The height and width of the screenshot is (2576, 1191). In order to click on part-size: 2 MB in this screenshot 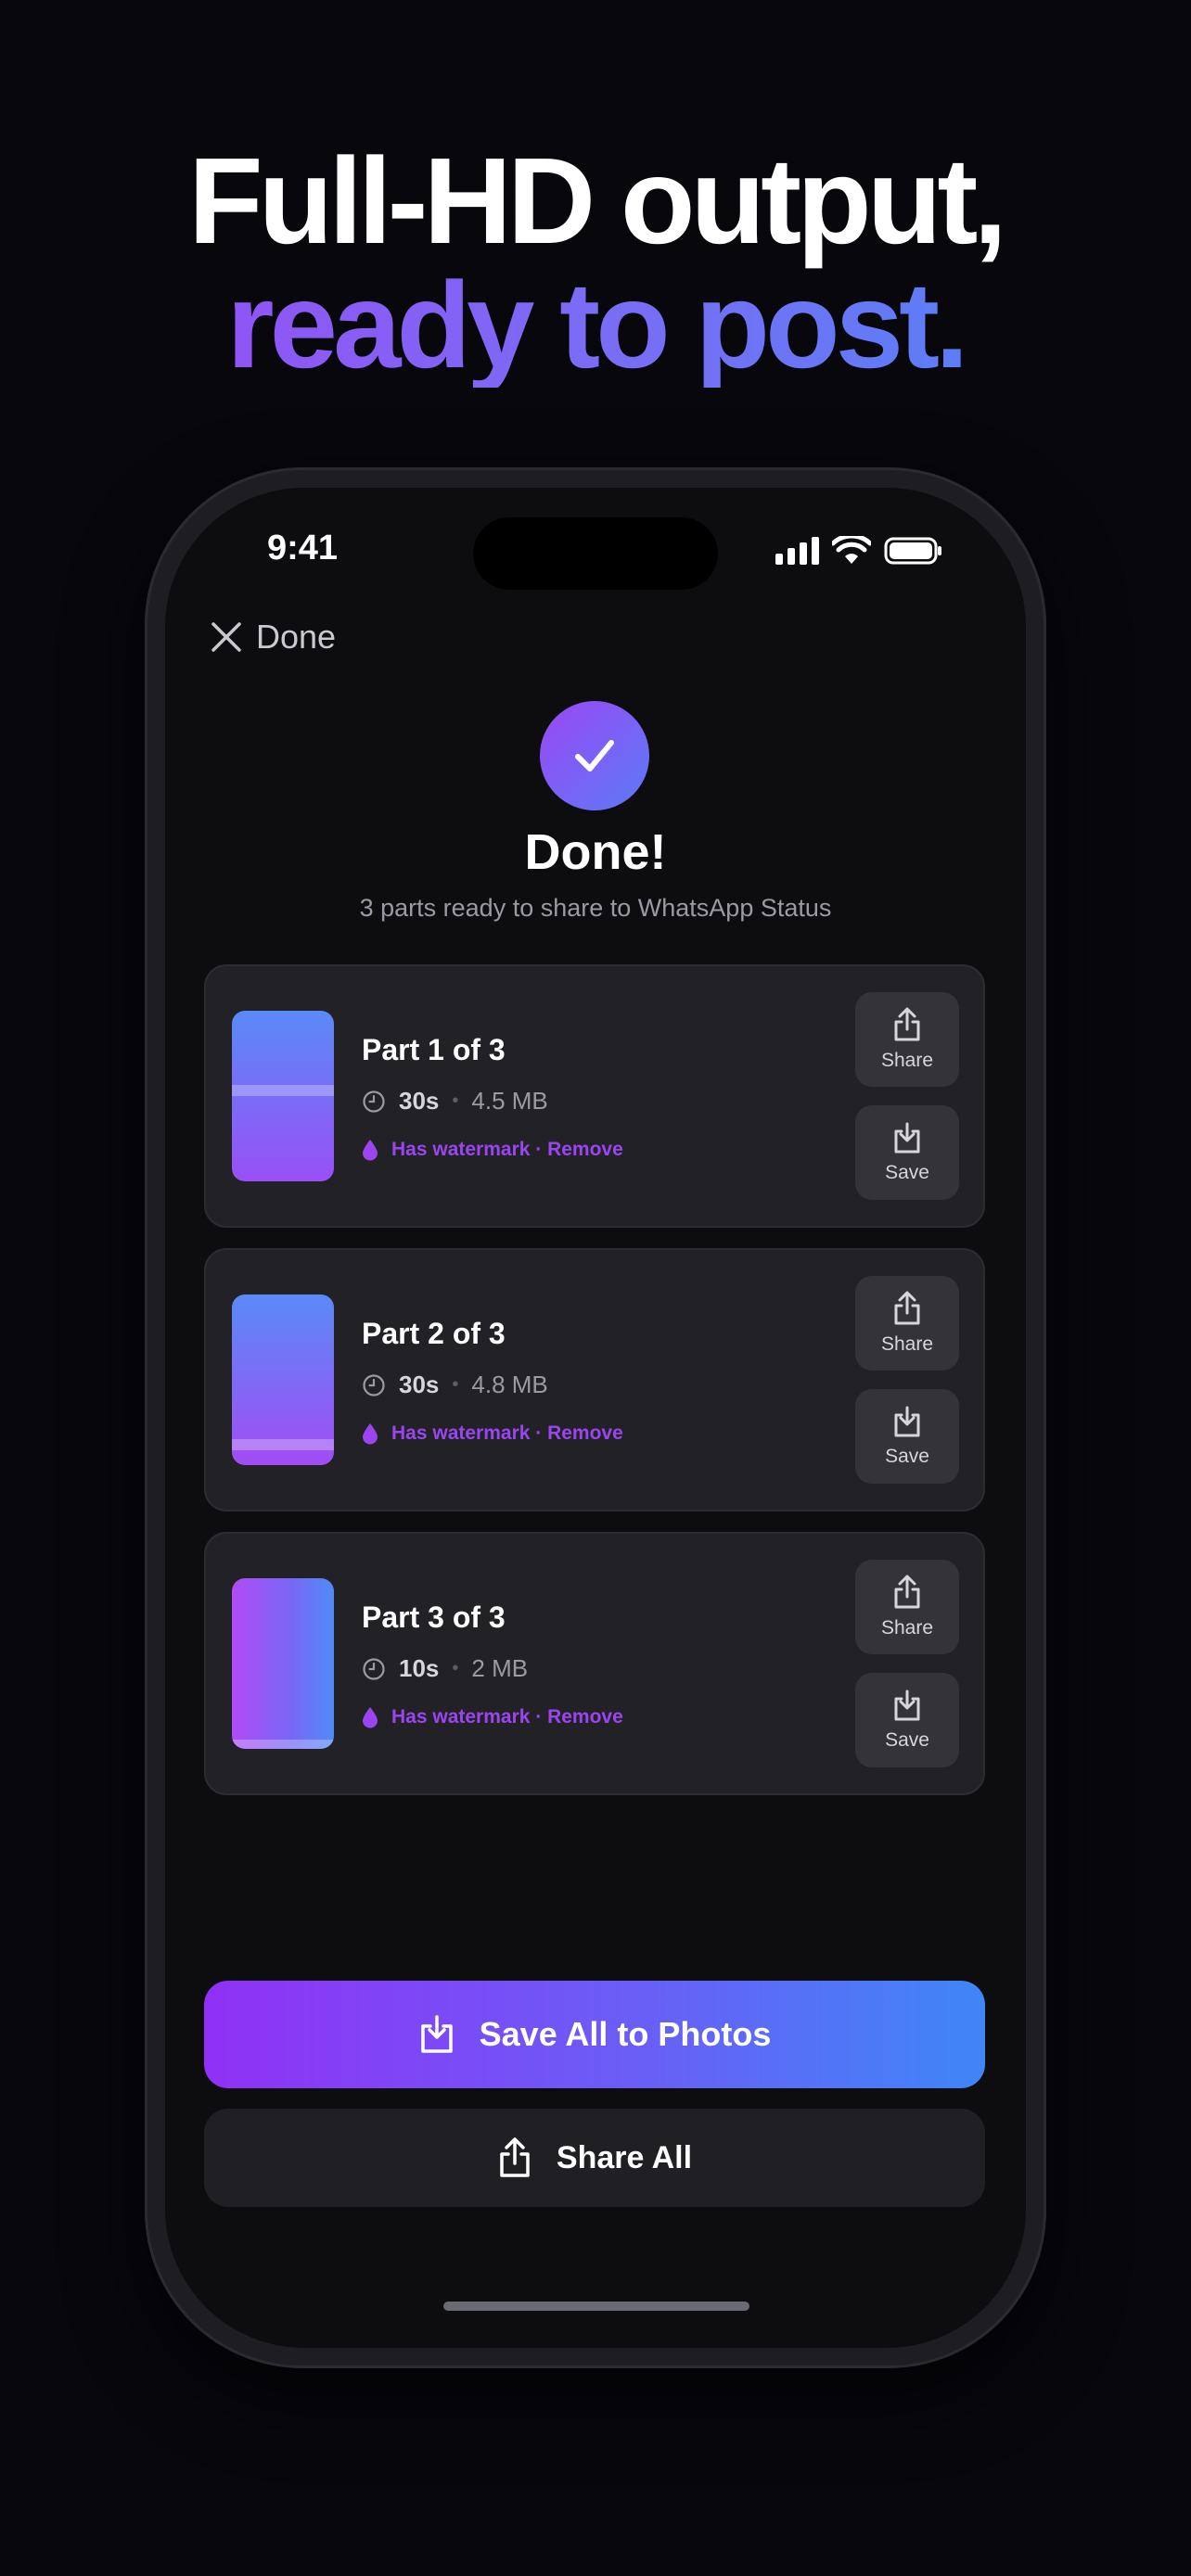, I will do `click(500, 1668)`.